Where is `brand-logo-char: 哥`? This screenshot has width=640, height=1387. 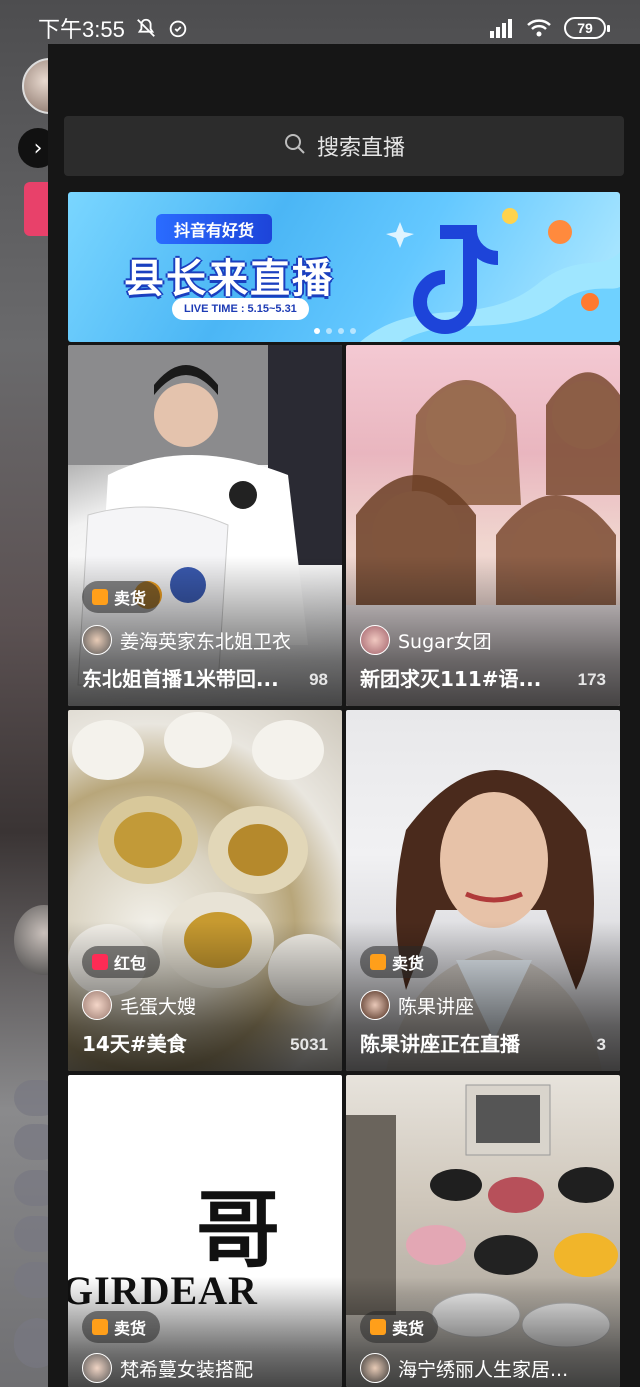
brand-logo-char: 哥 is located at coordinates (238, 1229).